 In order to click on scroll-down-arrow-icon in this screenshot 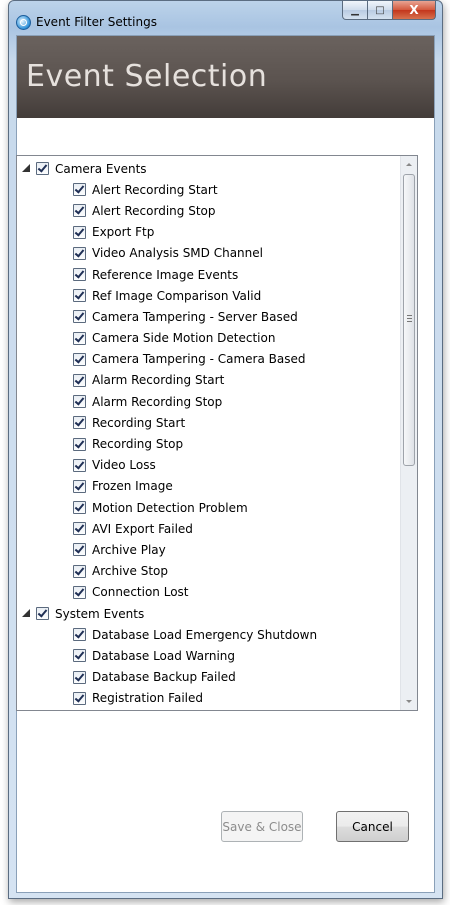, I will do `click(409, 701)`.